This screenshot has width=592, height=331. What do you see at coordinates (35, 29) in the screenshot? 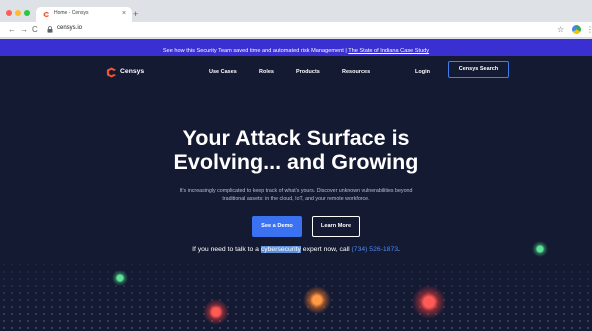
I see `reload-icon: C` at bounding box center [35, 29].